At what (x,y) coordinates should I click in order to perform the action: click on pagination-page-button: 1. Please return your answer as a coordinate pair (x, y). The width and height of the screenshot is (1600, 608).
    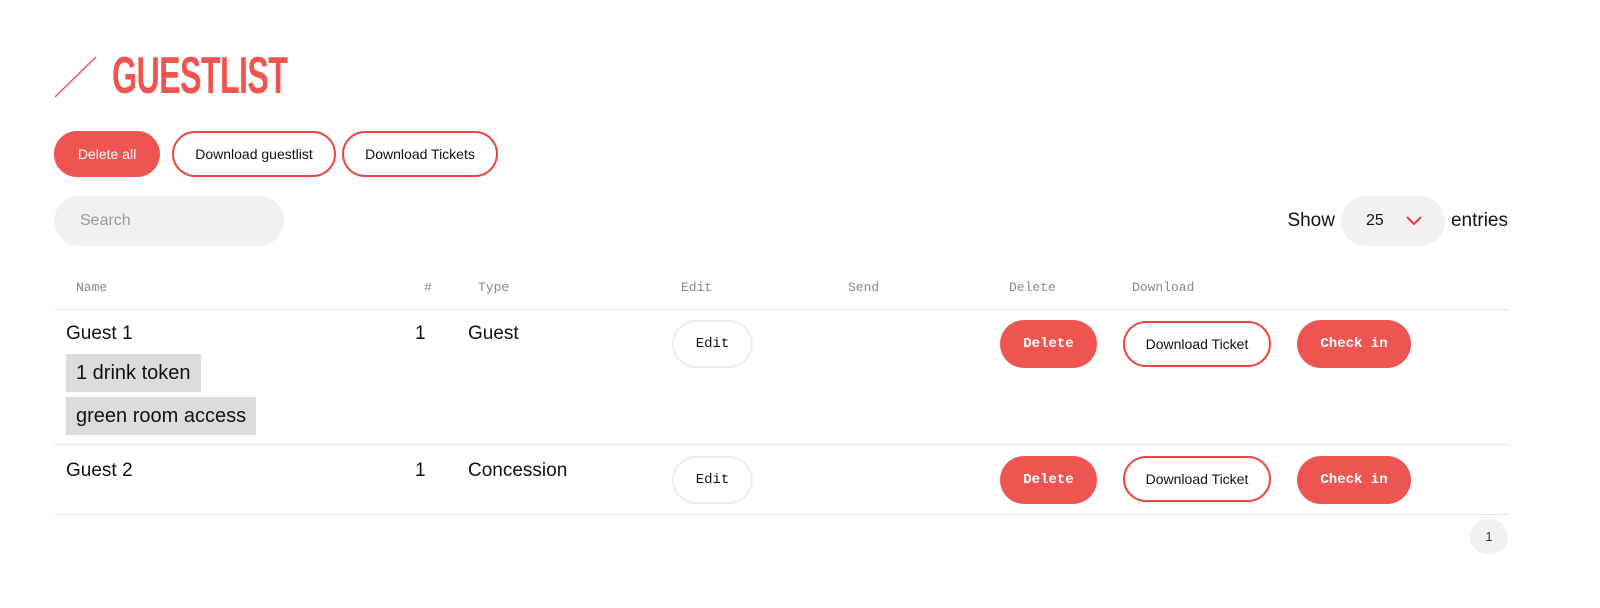
    Looking at the image, I should click on (1489, 536).